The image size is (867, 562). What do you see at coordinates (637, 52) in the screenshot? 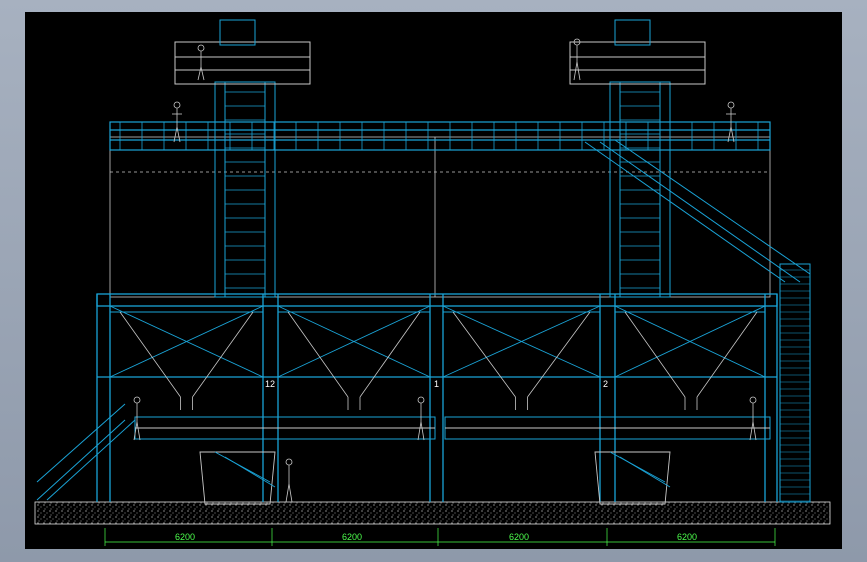
I see `elevator-head-right` at bounding box center [637, 52].